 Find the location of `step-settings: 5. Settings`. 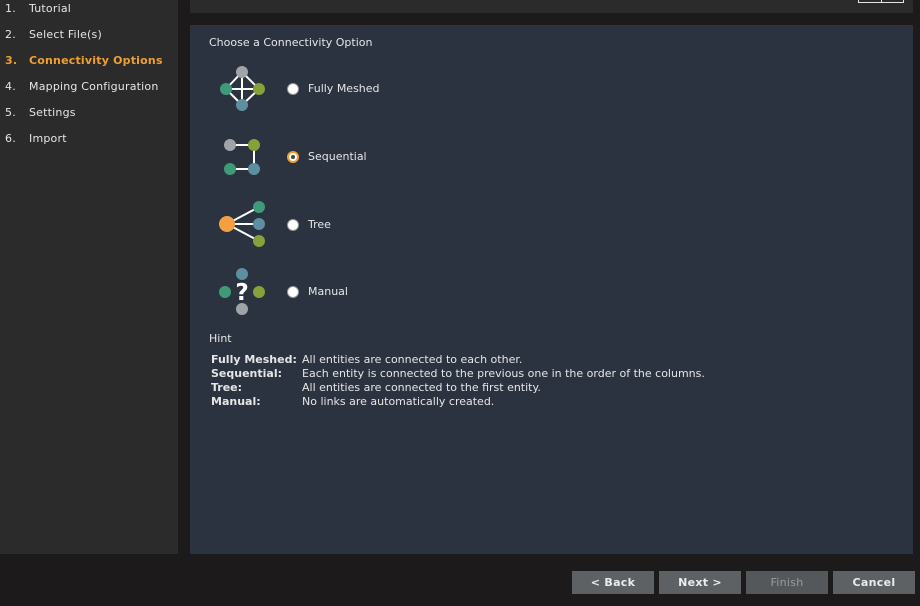

step-settings: 5. Settings is located at coordinates (40, 113).